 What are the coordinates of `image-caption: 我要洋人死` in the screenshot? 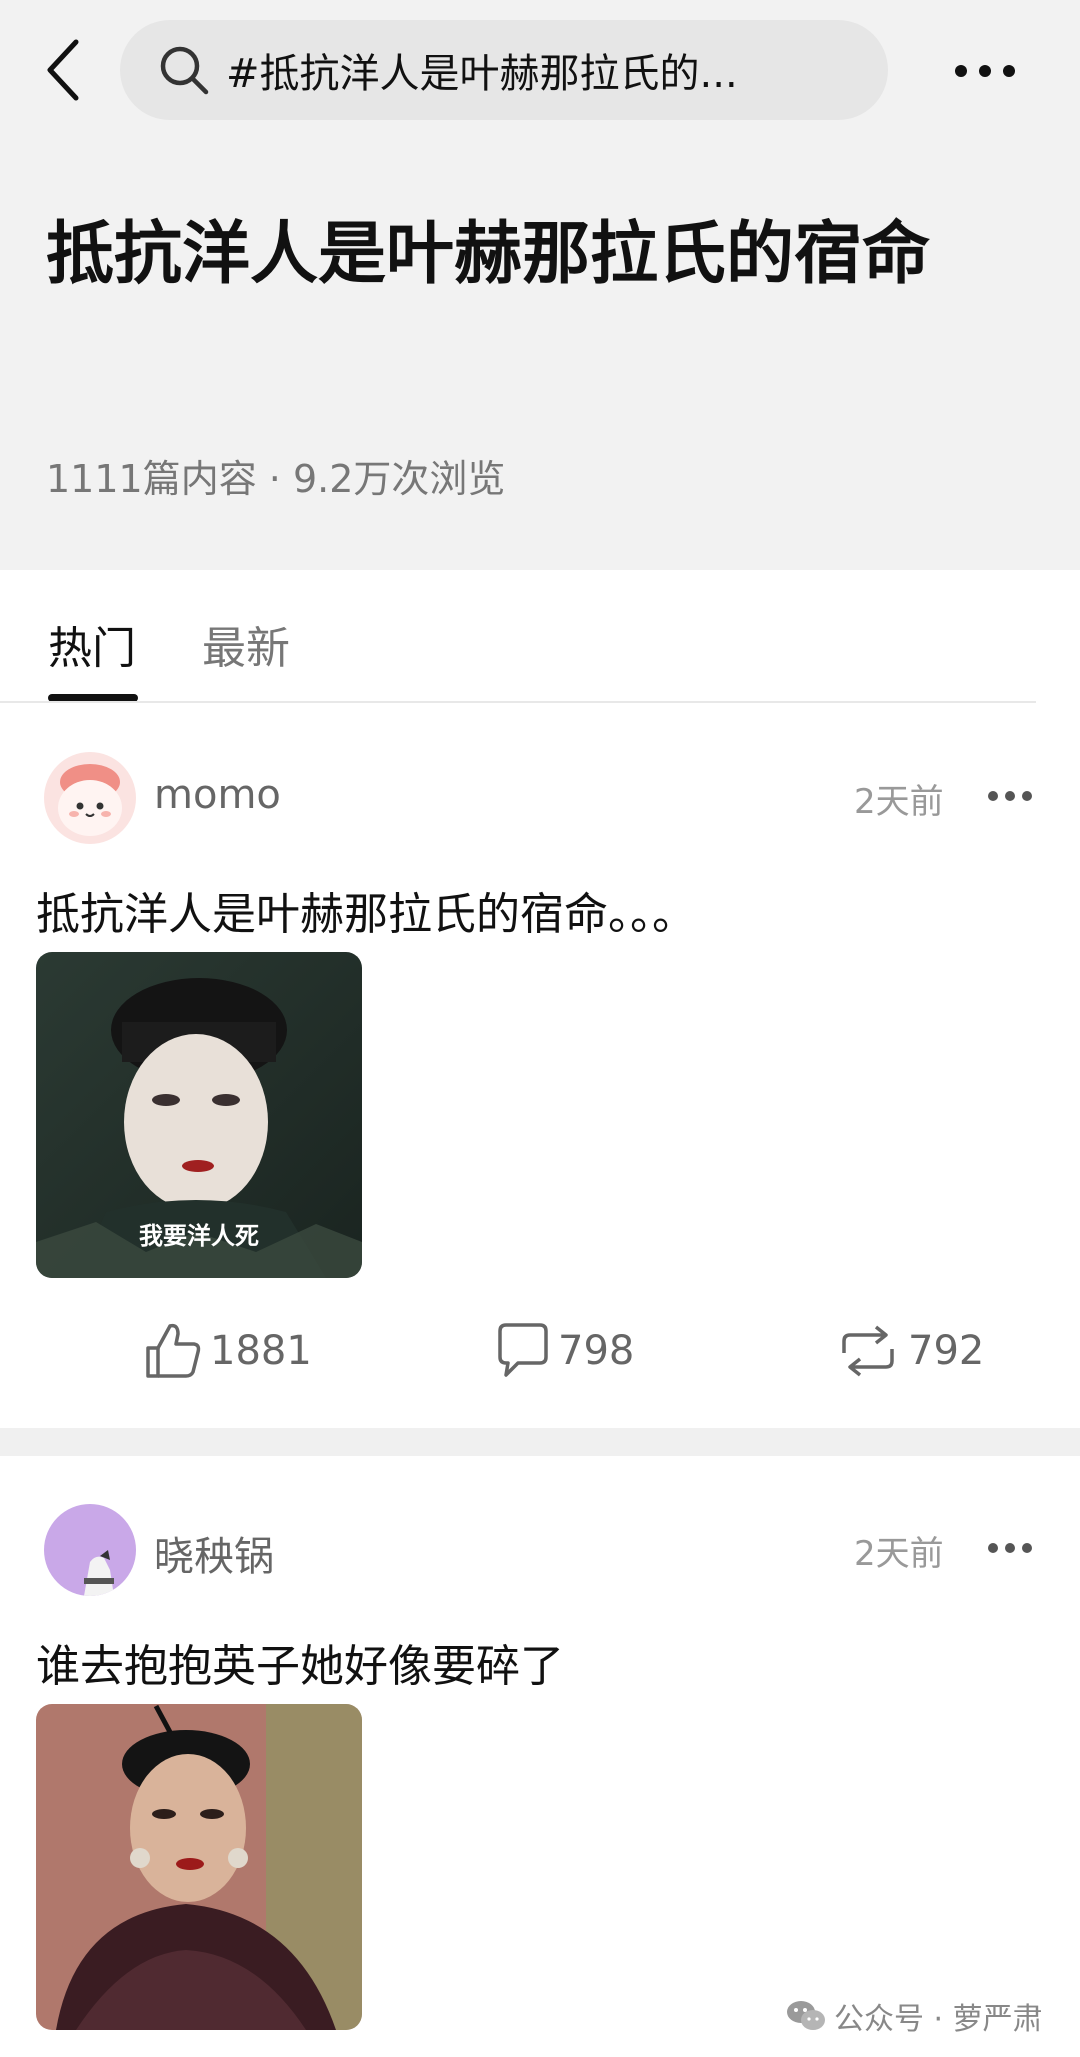 It's located at (199, 1235).